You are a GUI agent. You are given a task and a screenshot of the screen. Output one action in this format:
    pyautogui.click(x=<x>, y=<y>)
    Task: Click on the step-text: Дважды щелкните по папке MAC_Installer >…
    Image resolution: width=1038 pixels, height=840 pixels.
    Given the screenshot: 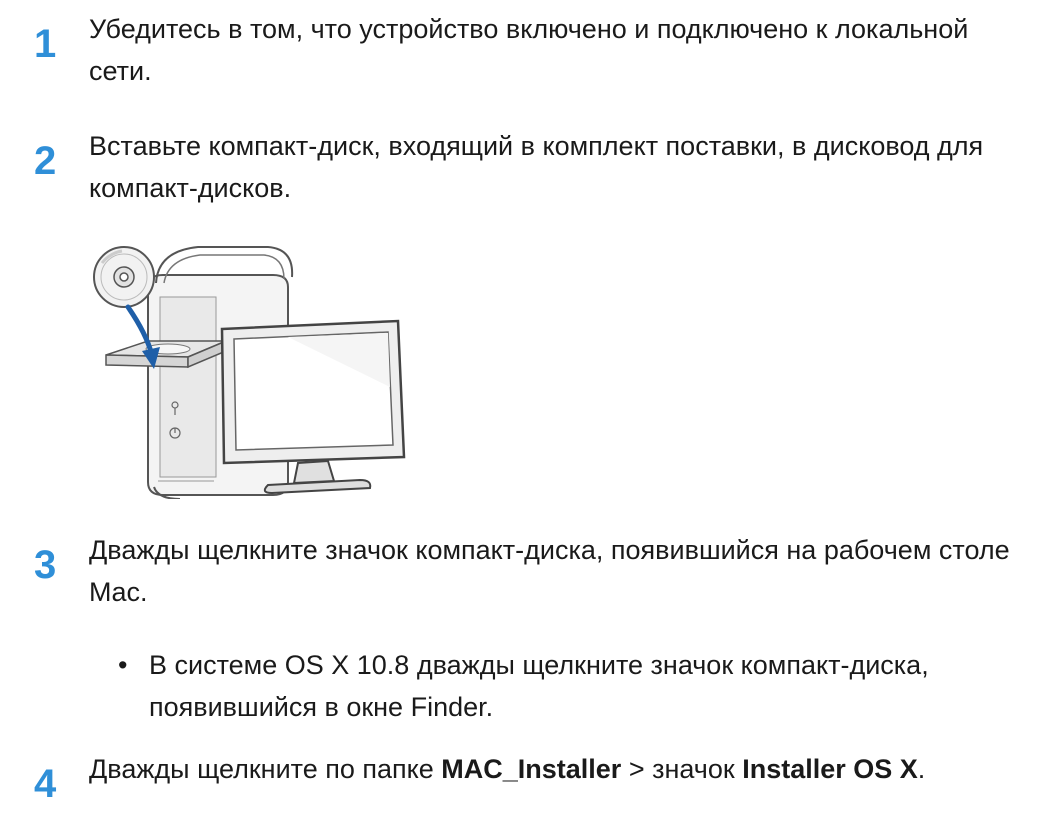 What is the action you would take?
    pyautogui.click(x=554, y=769)
    